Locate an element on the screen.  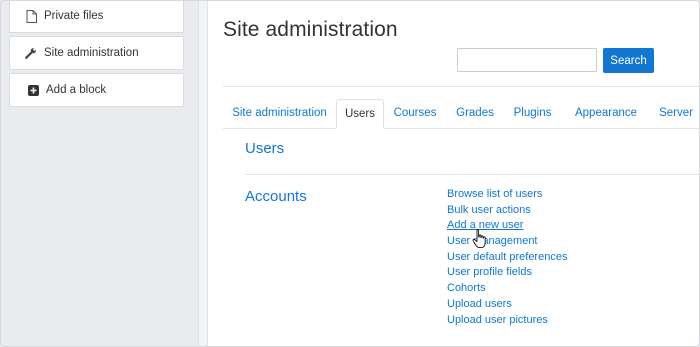
sidebar-item-label: Site administration is located at coordinates (91, 53).